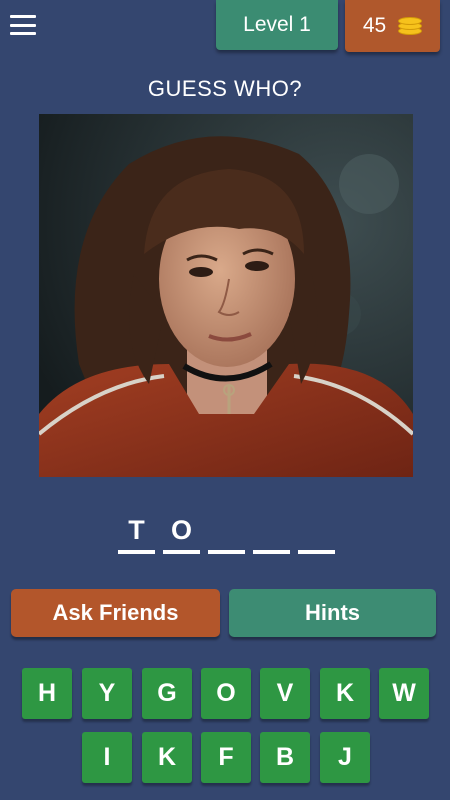 Image resolution: width=450 pixels, height=800 pixels. What do you see at coordinates (410, 26) in the screenshot?
I see `coin-stack-icon` at bounding box center [410, 26].